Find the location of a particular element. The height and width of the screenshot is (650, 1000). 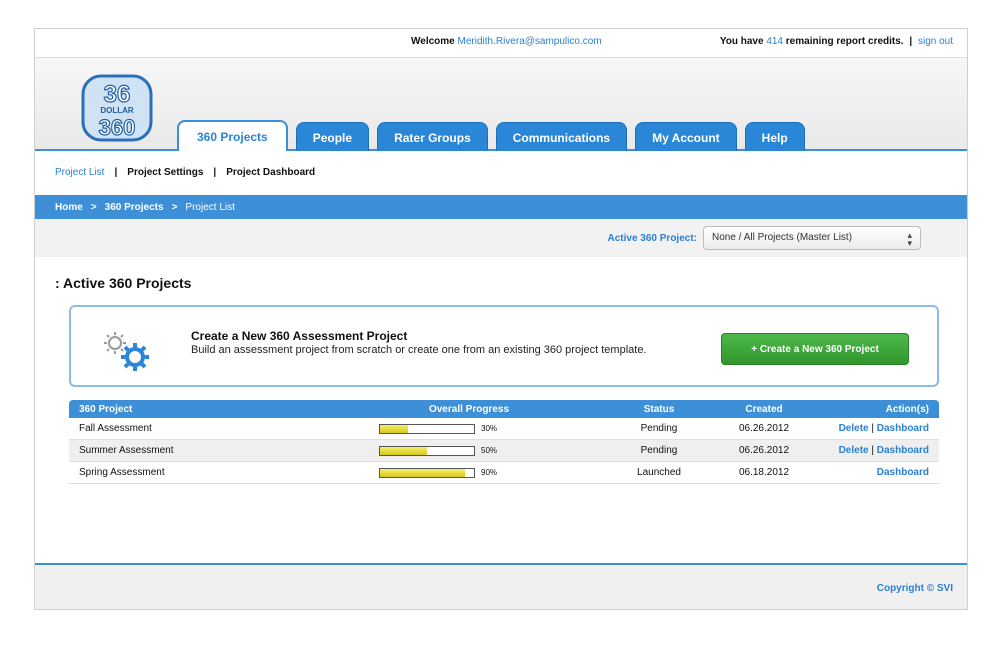

tab-communications: Communications is located at coordinates (561, 137).